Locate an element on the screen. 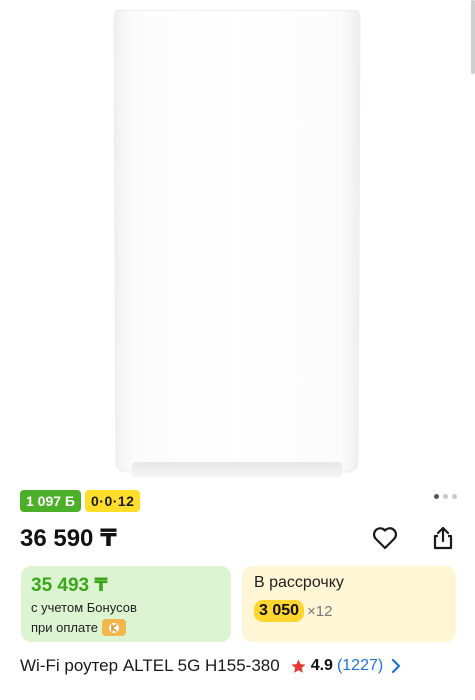 The height and width of the screenshot is (700, 475). favorite-button is located at coordinates (385, 538).